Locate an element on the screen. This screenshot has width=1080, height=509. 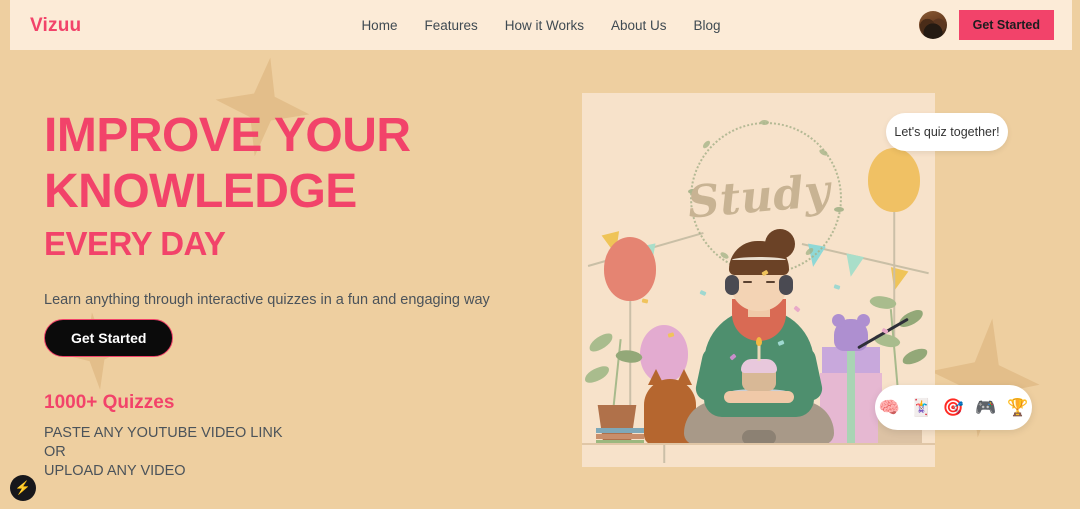
brand-logo: Vizuu is located at coordinates (55, 25).